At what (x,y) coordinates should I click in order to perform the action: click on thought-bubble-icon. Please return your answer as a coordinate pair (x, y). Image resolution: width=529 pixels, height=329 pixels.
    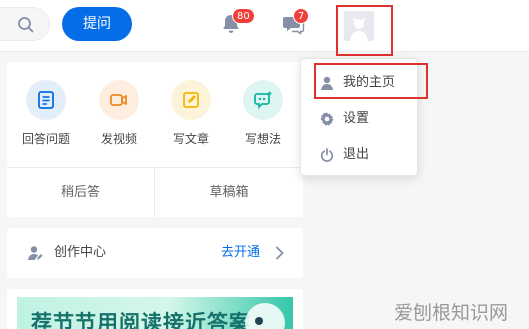
    Looking at the image, I should click on (263, 100).